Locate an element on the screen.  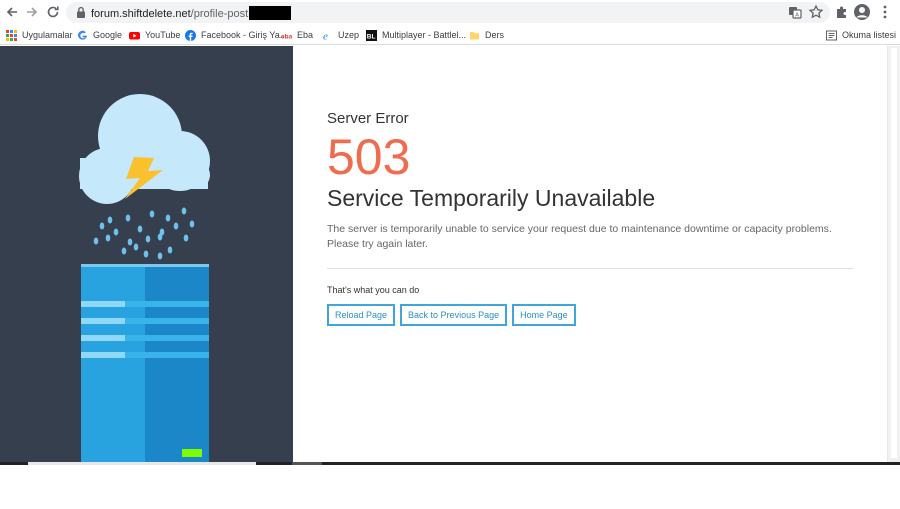
youtube-icon is located at coordinates (134, 35).